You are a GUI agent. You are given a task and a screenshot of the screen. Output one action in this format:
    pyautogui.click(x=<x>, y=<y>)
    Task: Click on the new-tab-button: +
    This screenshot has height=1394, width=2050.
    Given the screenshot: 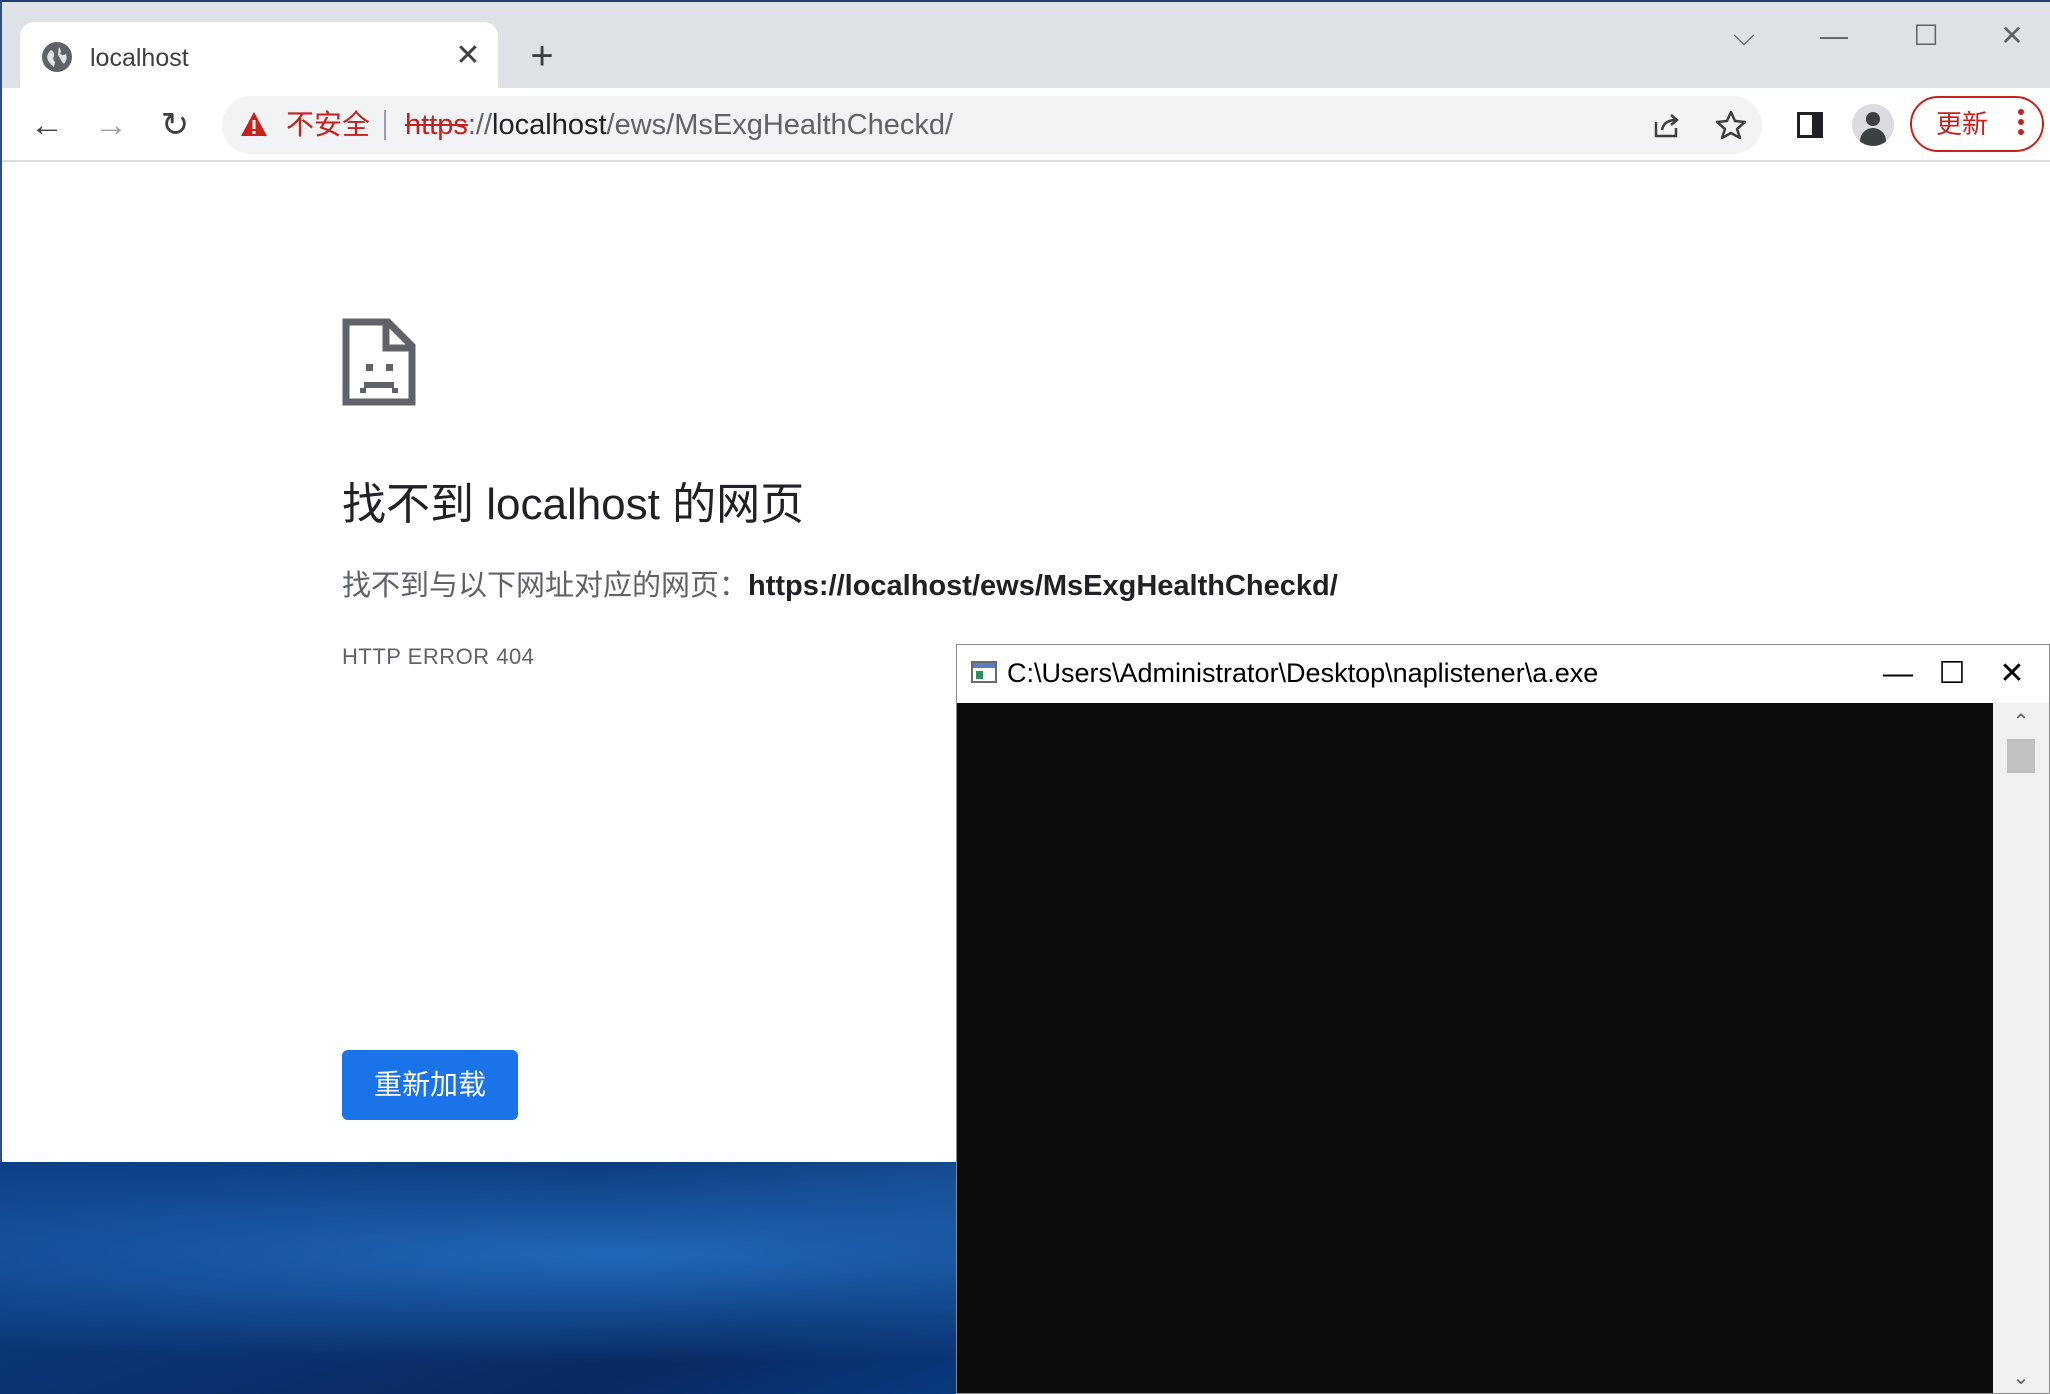 What is the action you would take?
    pyautogui.click(x=542, y=56)
    